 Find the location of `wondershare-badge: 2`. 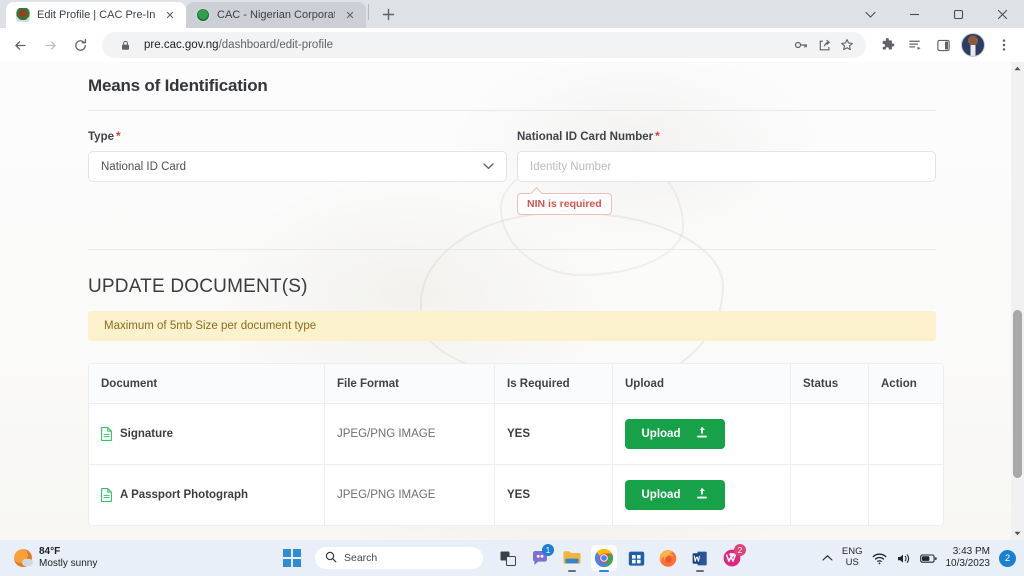

wondershare-badge: 2 is located at coordinates (740, 550).